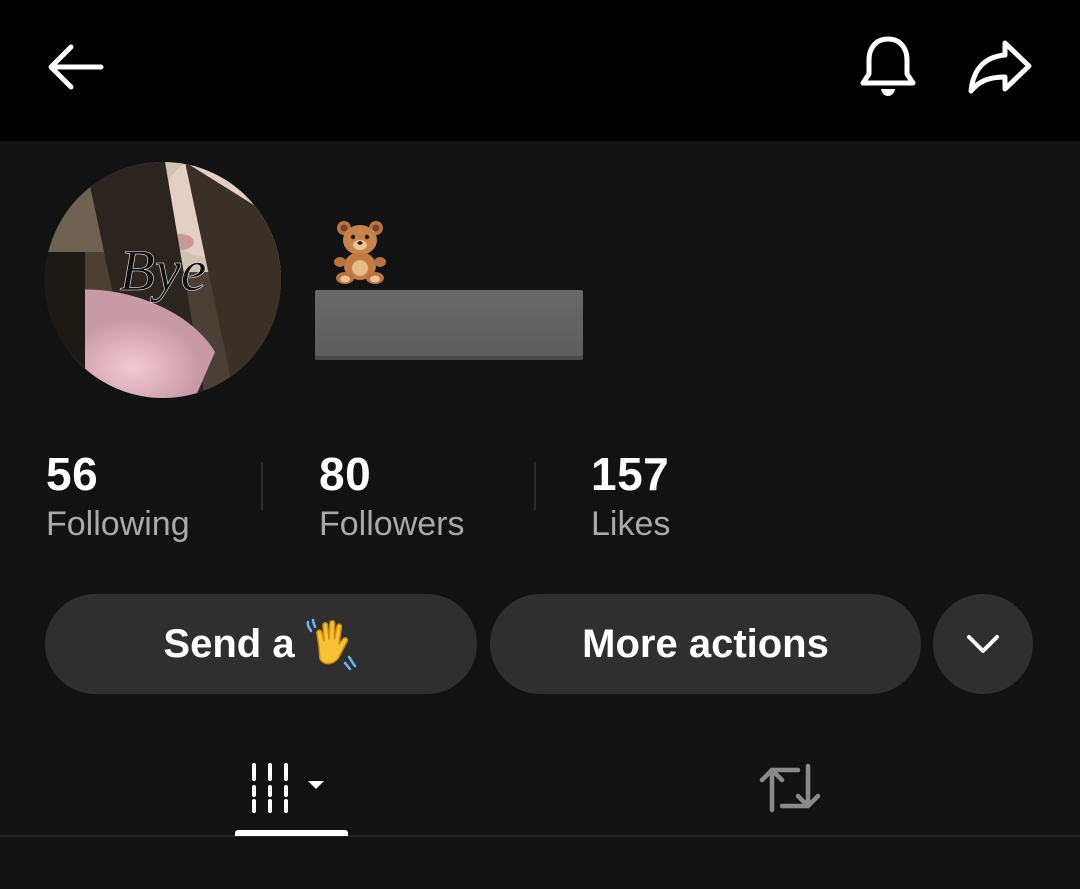  I want to click on grid-videos-icon, so click(288, 788).